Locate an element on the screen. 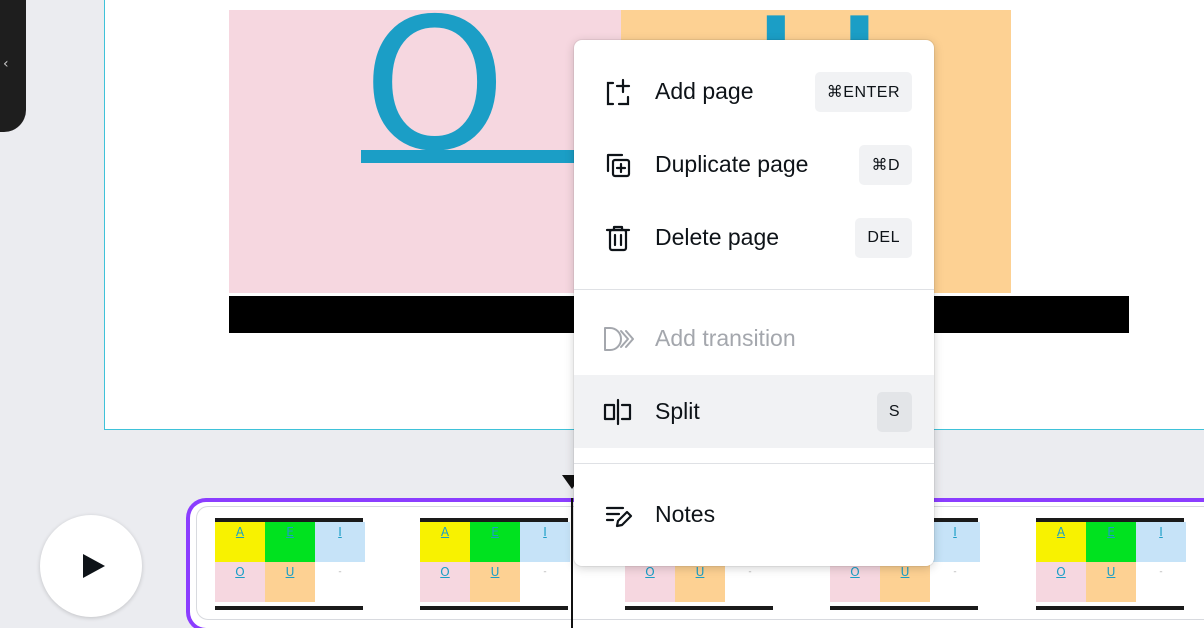  menu-item-add-transition: Add transition is located at coordinates (754, 338).